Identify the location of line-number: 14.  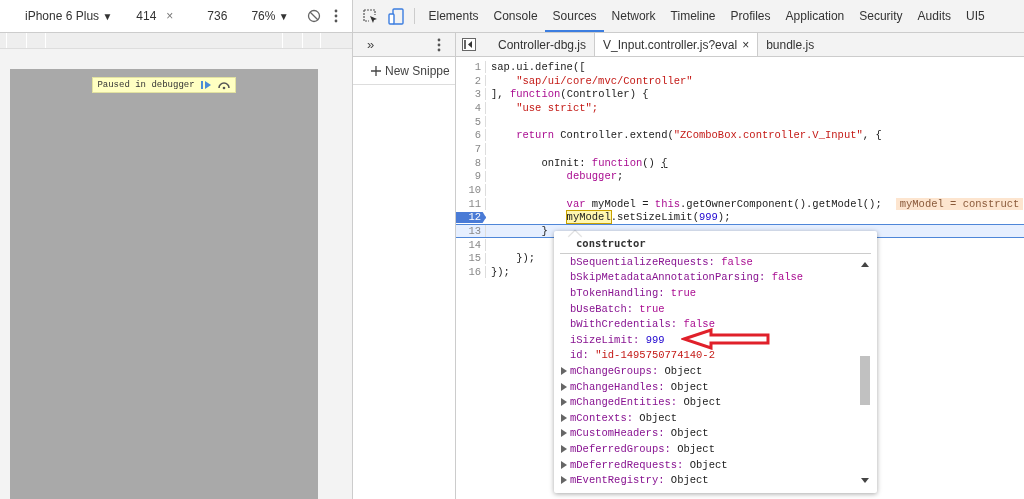
(471, 244).